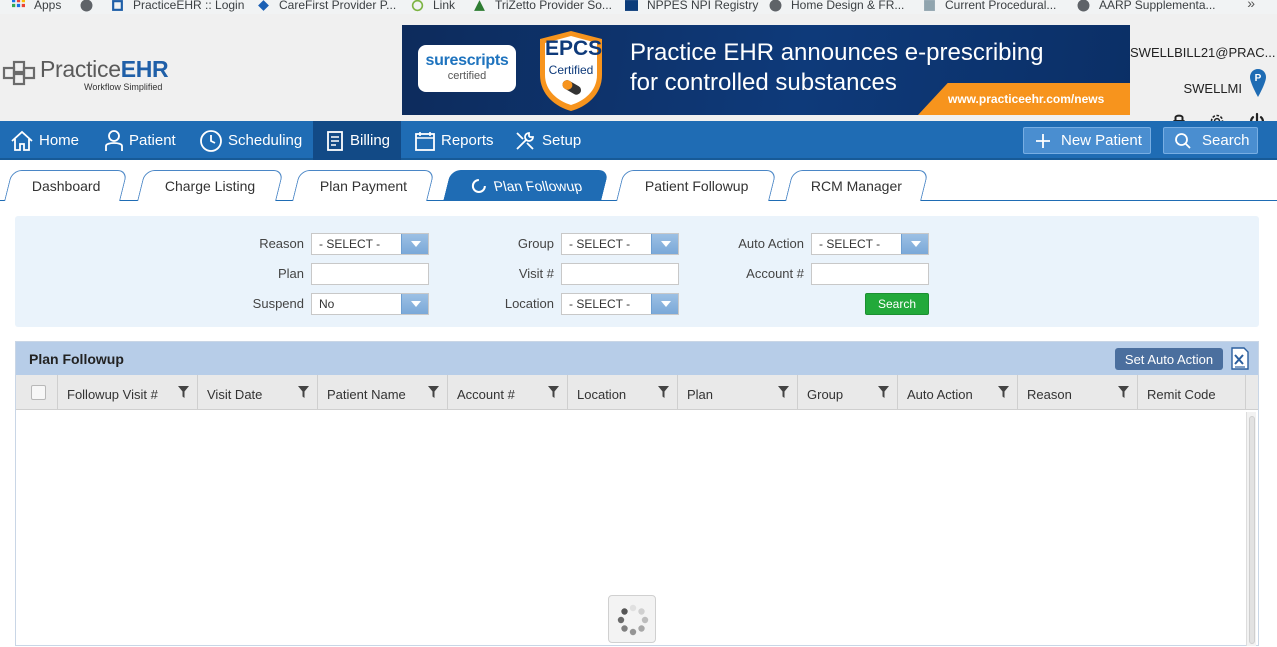 This screenshot has width=1277, height=647. What do you see at coordinates (38, 392) in the screenshot?
I see `select-all-checkbox` at bounding box center [38, 392].